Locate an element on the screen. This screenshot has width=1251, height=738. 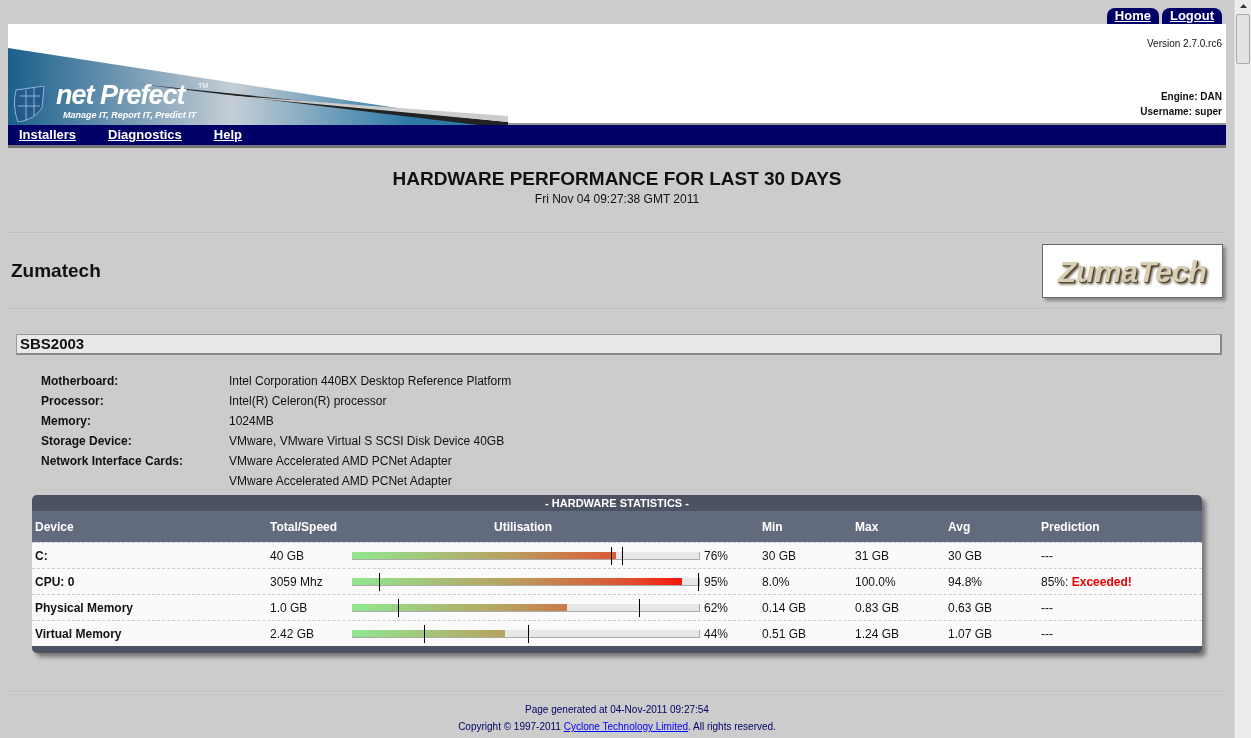
page-title: HARDWARE PERFORMANCE FOR LAST 30 DAYS is located at coordinates (617, 179).